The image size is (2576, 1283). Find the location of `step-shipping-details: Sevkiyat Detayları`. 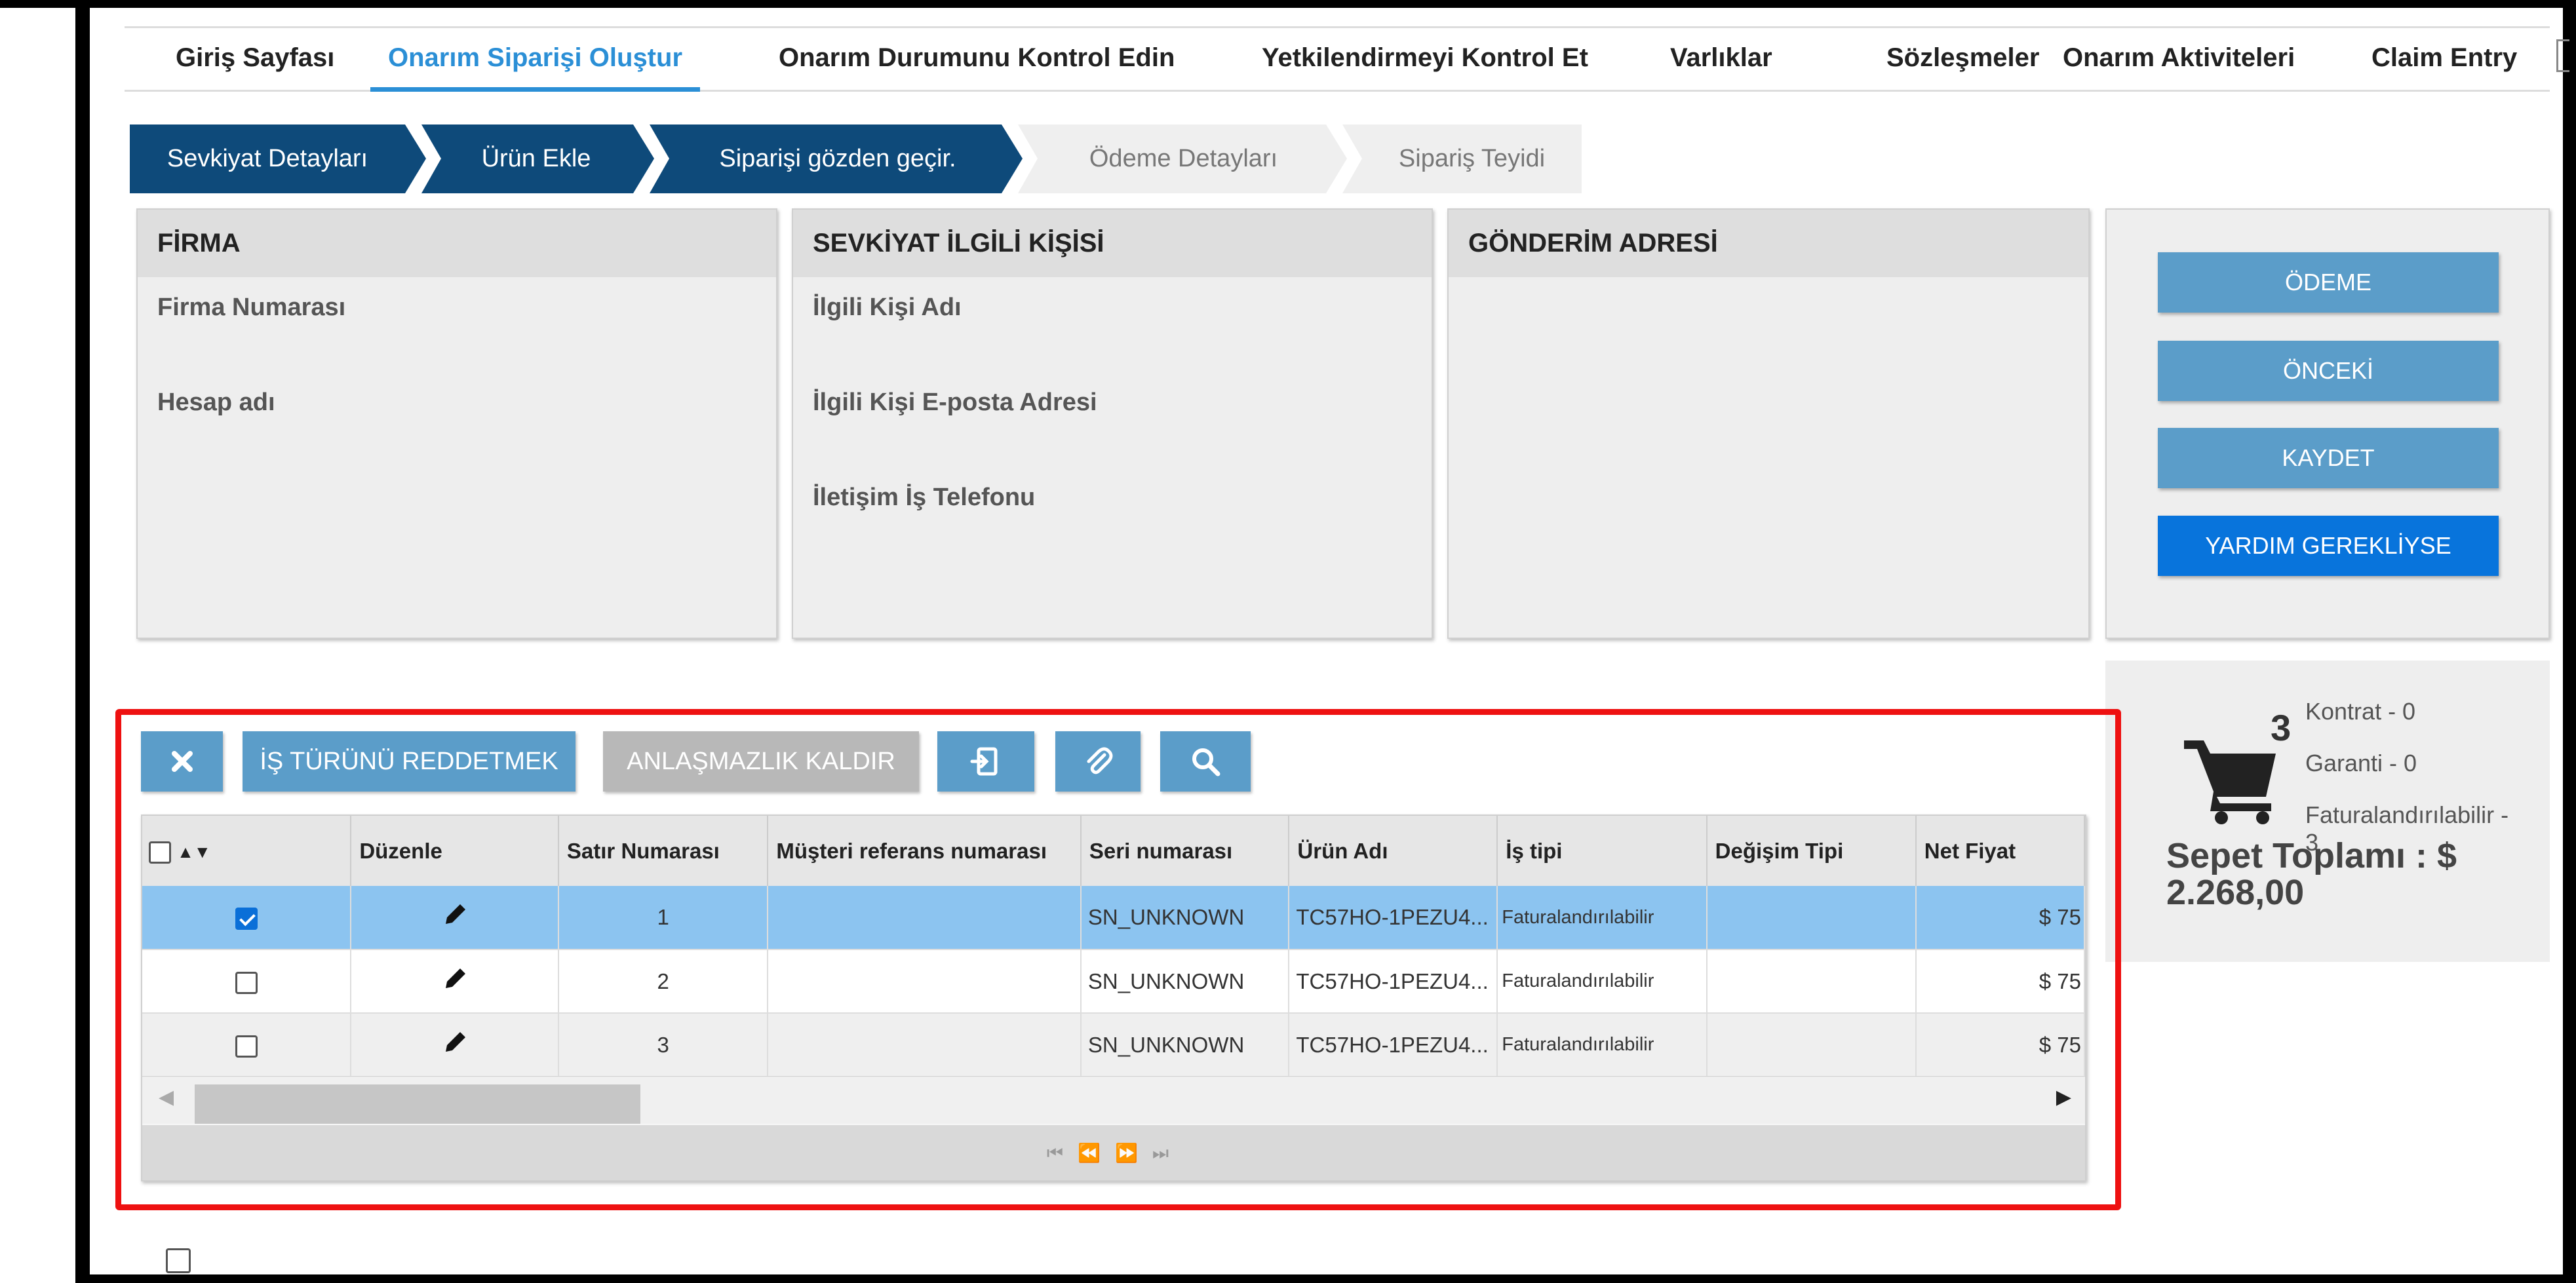

step-shipping-details: Sevkiyat Detayları is located at coordinates (267, 158).